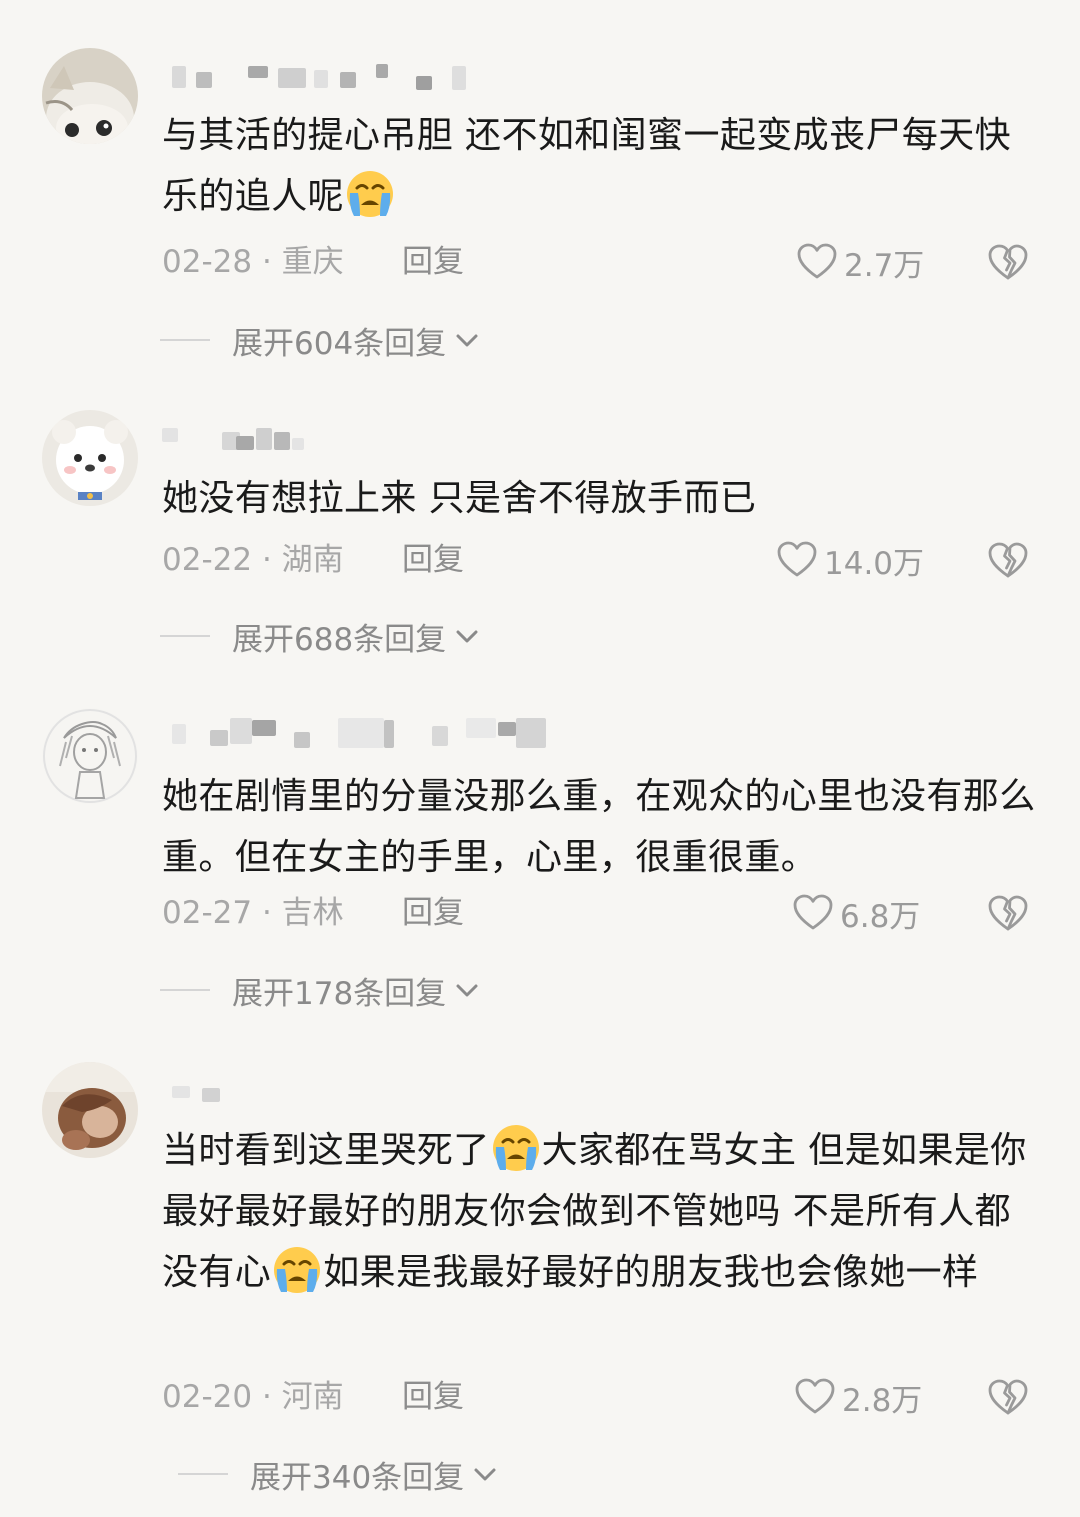  I want to click on like-button: 2.7万, so click(860, 262).